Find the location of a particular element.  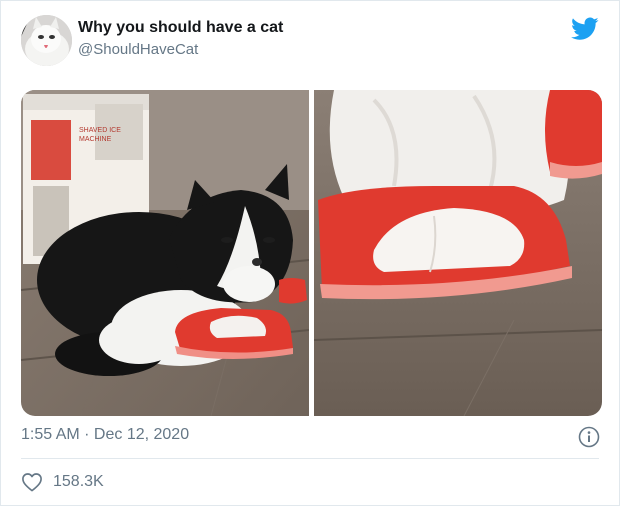

box-label: SHAVED ICE is located at coordinates (100, 130).